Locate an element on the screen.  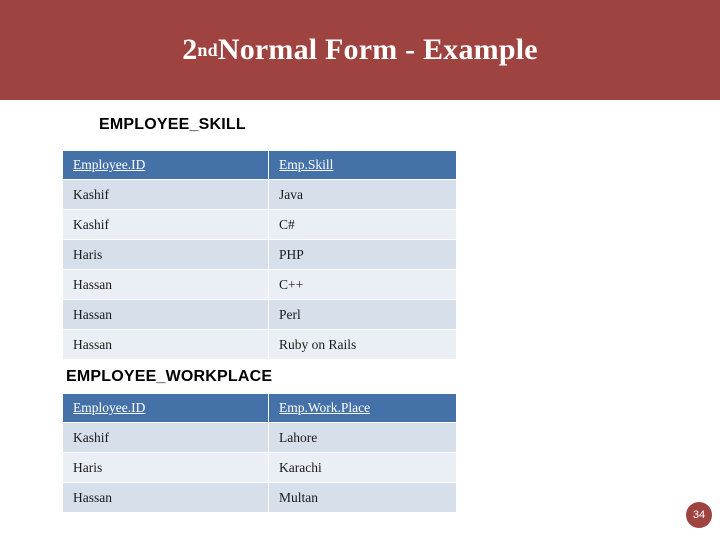
cell-emp-skill: Java is located at coordinates (362, 194).